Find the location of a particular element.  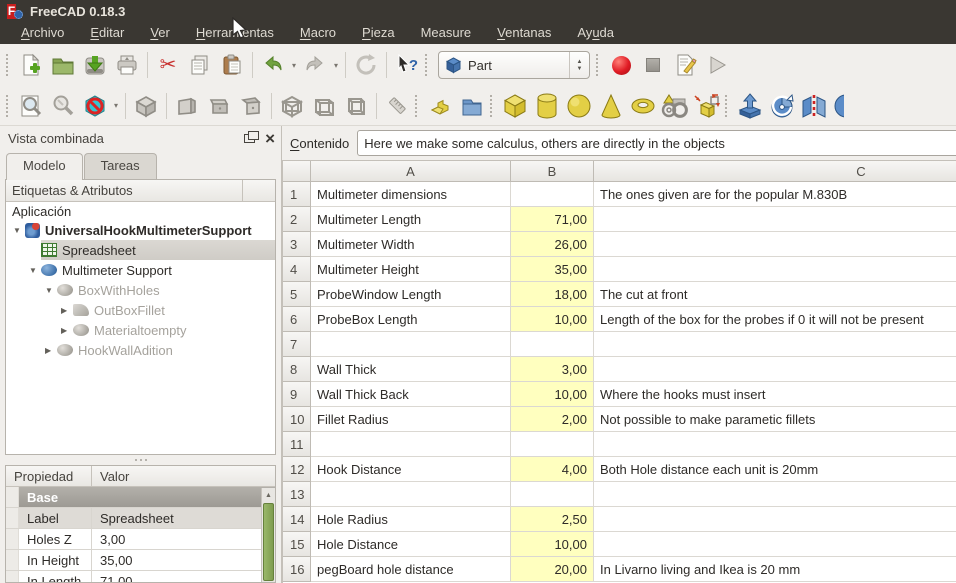

property-header: Propiedad Valor is located at coordinates (140, 476).